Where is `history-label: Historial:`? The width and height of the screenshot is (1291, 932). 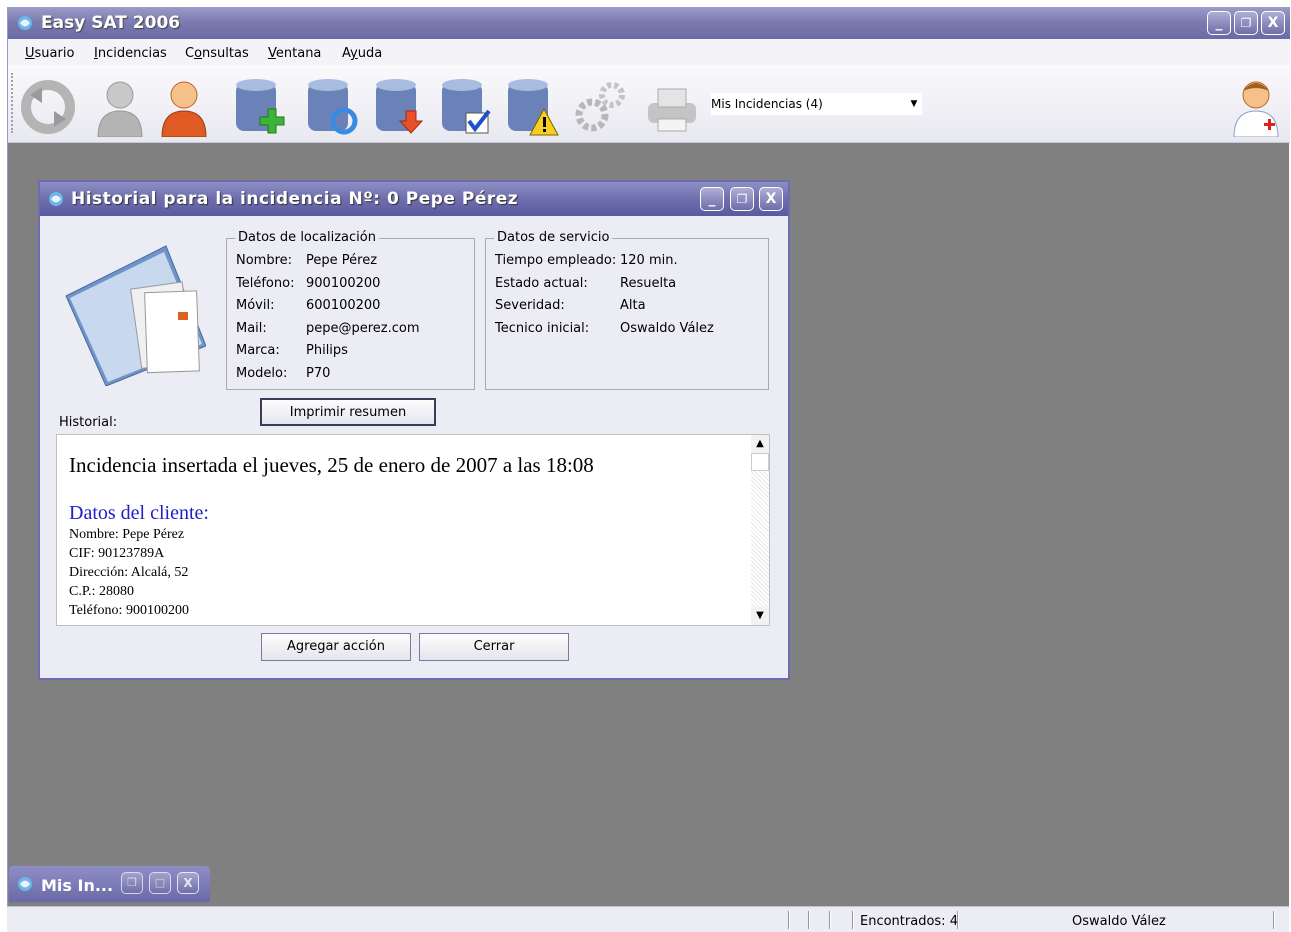 history-label: Historial: is located at coordinates (88, 422).